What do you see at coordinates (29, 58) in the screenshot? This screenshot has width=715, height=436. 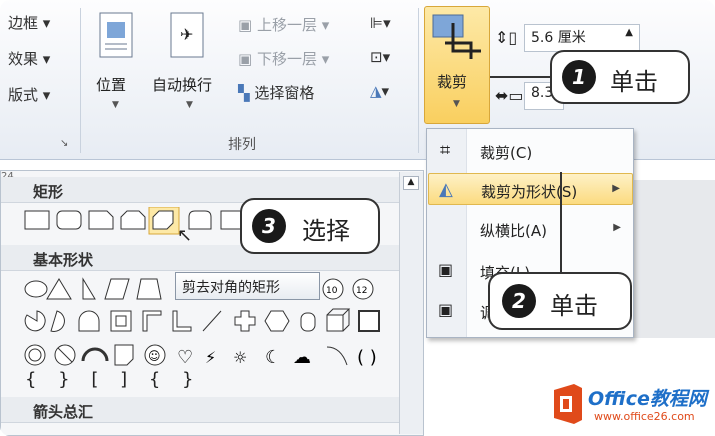 I see `effects-item: 效果 ▾` at bounding box center [29, 58].